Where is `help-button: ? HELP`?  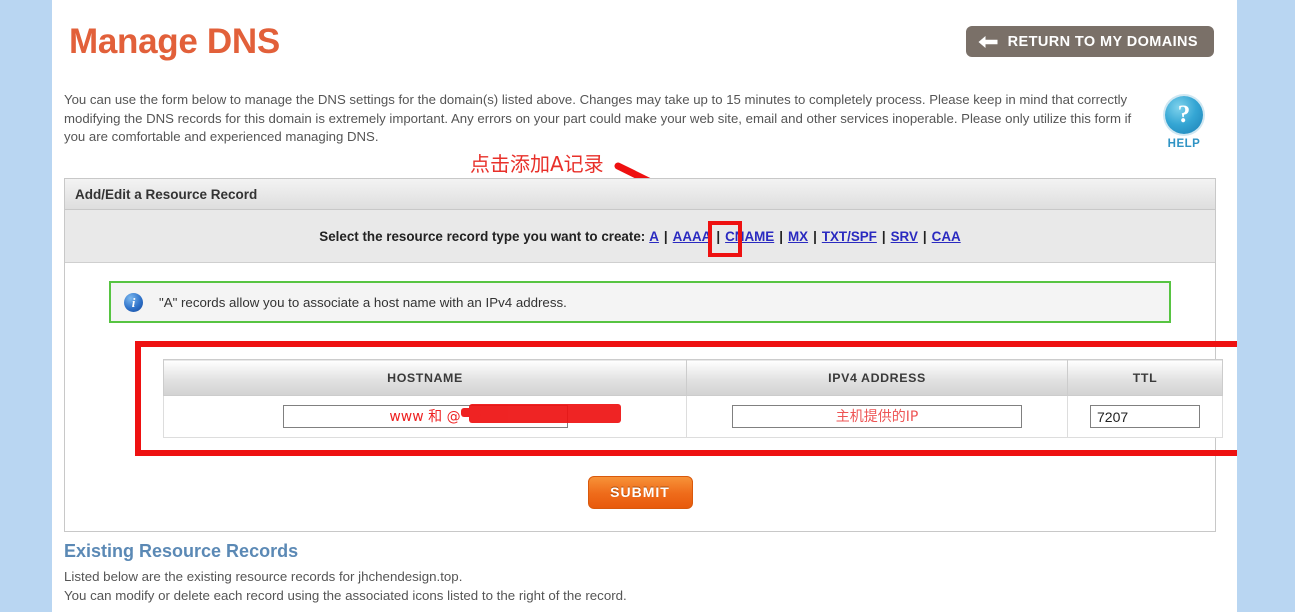 help-button: ? HELP is located at coordinates (1184, 123).